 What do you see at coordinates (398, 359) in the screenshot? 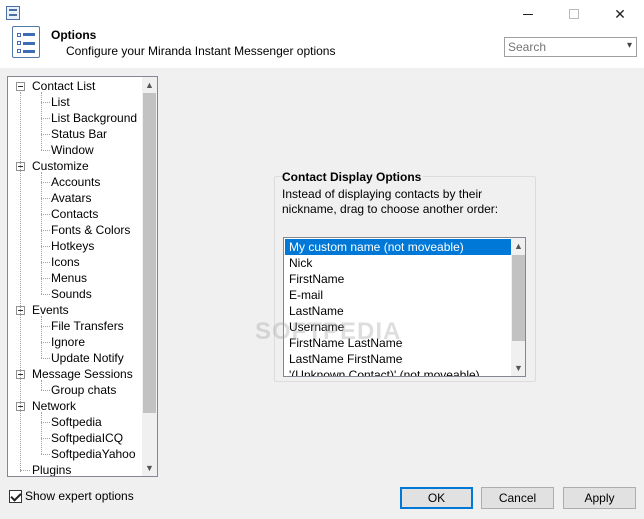
I see `name-order-item: LastName FirstName` at bounding box center [398, 359].